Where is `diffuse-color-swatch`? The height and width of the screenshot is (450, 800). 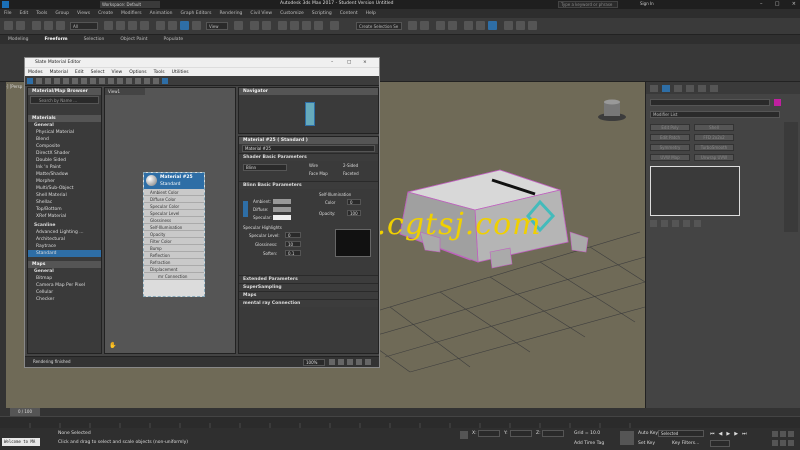 diffuse-color-swatch is located at coordinates (282, 209).